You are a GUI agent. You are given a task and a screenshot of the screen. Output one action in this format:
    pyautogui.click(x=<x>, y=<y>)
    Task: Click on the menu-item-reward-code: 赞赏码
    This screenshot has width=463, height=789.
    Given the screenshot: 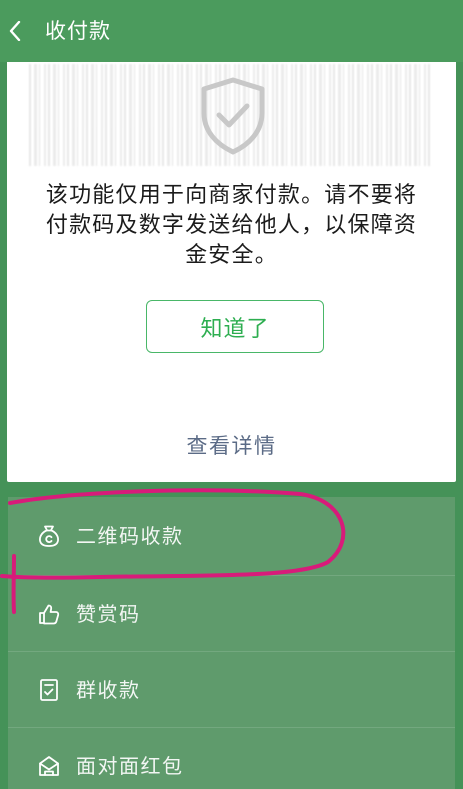 What is the action you would take?
    pyautogui.click(x=231, y=613)
    